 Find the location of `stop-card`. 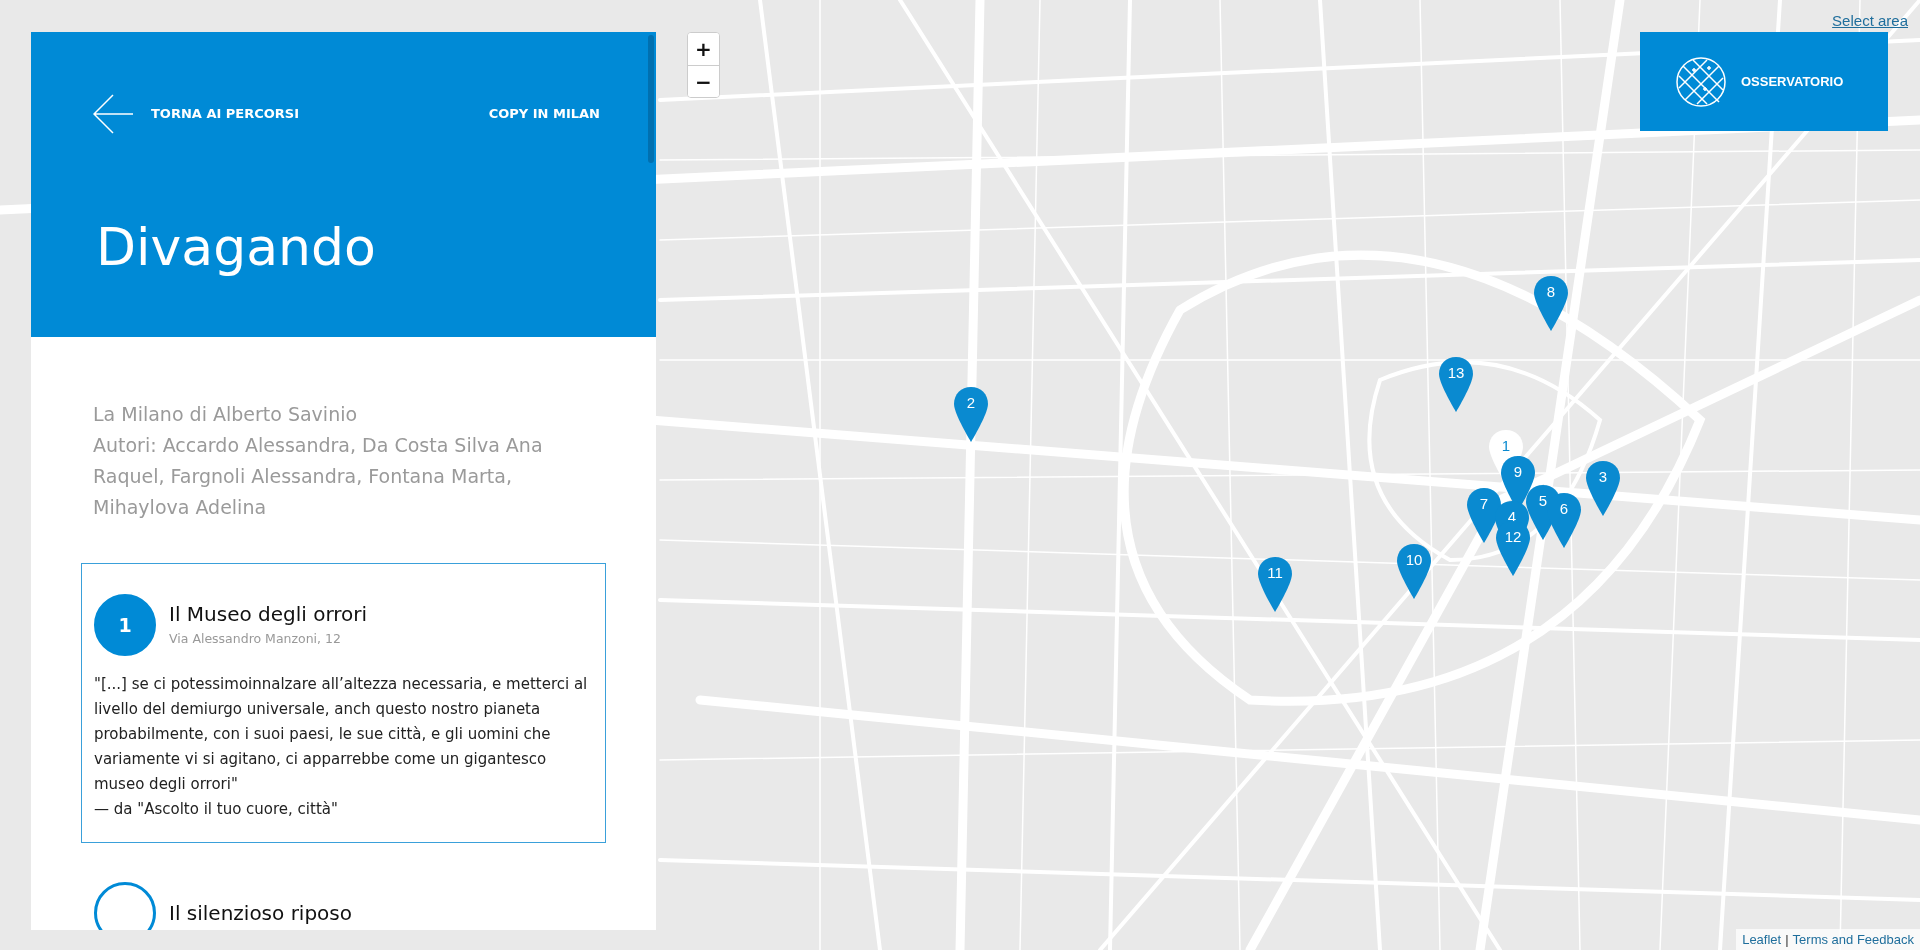

stop-card is located at coordinates (343, 703).